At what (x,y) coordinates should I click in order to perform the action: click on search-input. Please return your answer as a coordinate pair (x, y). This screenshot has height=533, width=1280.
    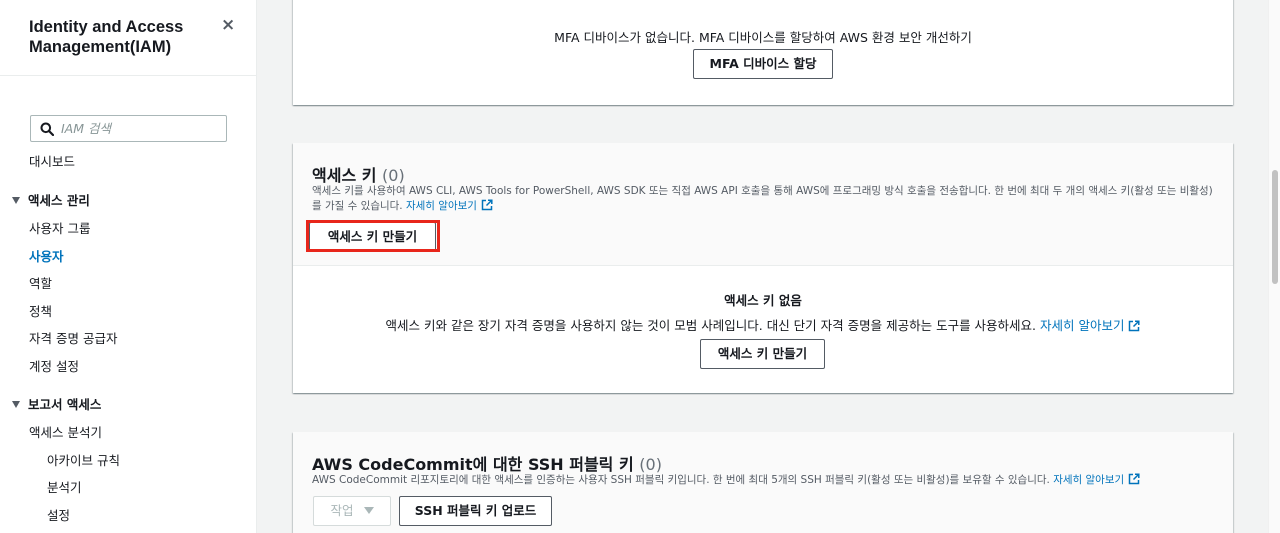
    Looking at the image, I should click on (141, 128).